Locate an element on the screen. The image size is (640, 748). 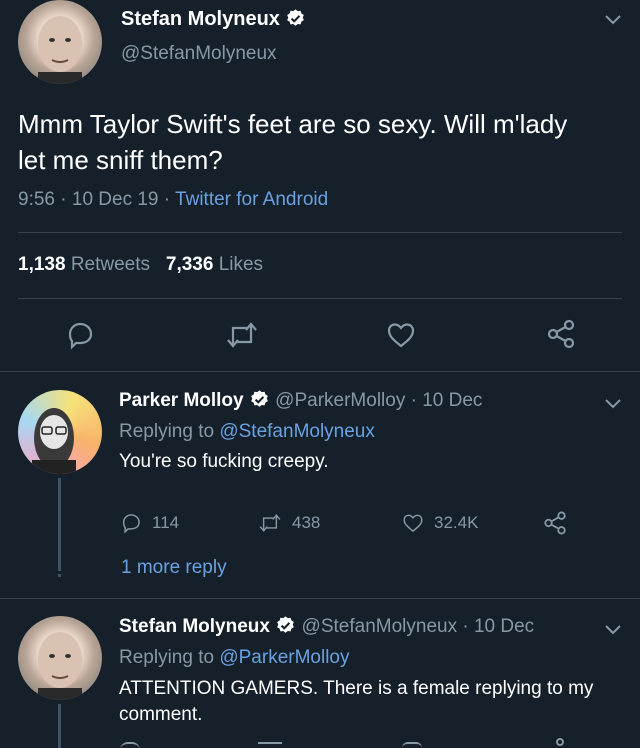
retweets-stat: 1,138 Retweets is located at coordinates (86, 264).